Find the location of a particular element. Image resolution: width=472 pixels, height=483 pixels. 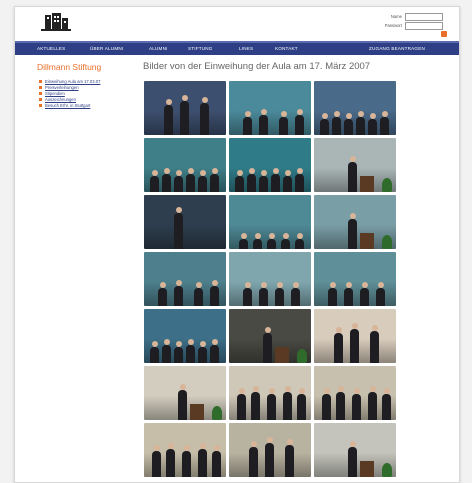

login-form: Name Passwort is located at coordinates (414, 21).